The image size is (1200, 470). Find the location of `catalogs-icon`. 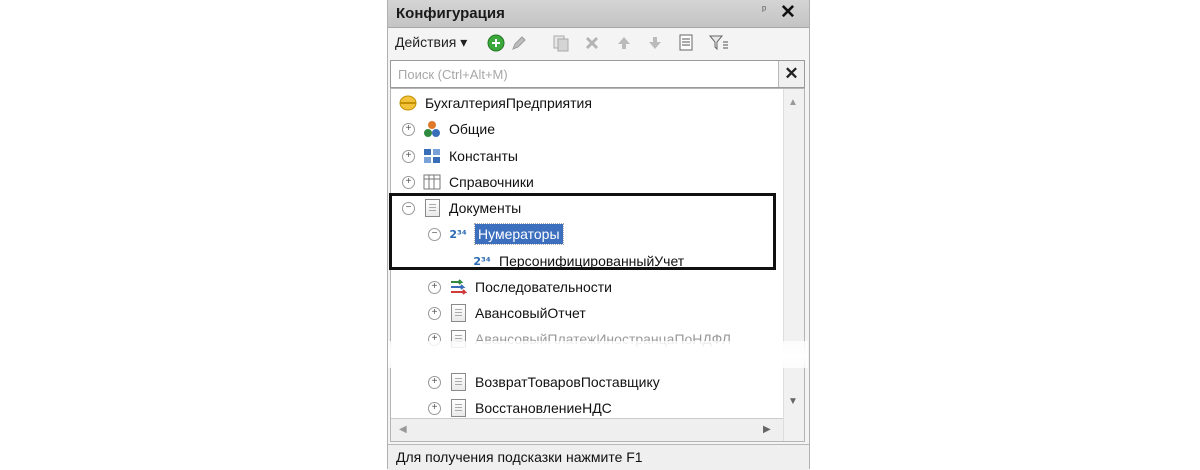

catalogs-icon is located at coordinates (432, 182).